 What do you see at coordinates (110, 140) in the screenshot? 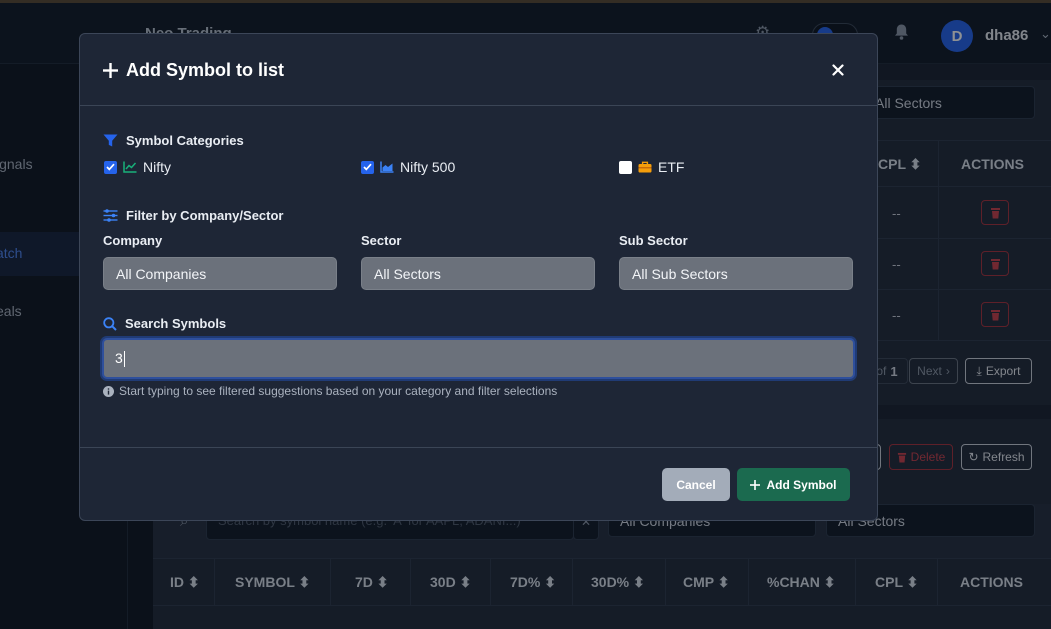
I see `filter-icon` at bounding box center [110, 140].